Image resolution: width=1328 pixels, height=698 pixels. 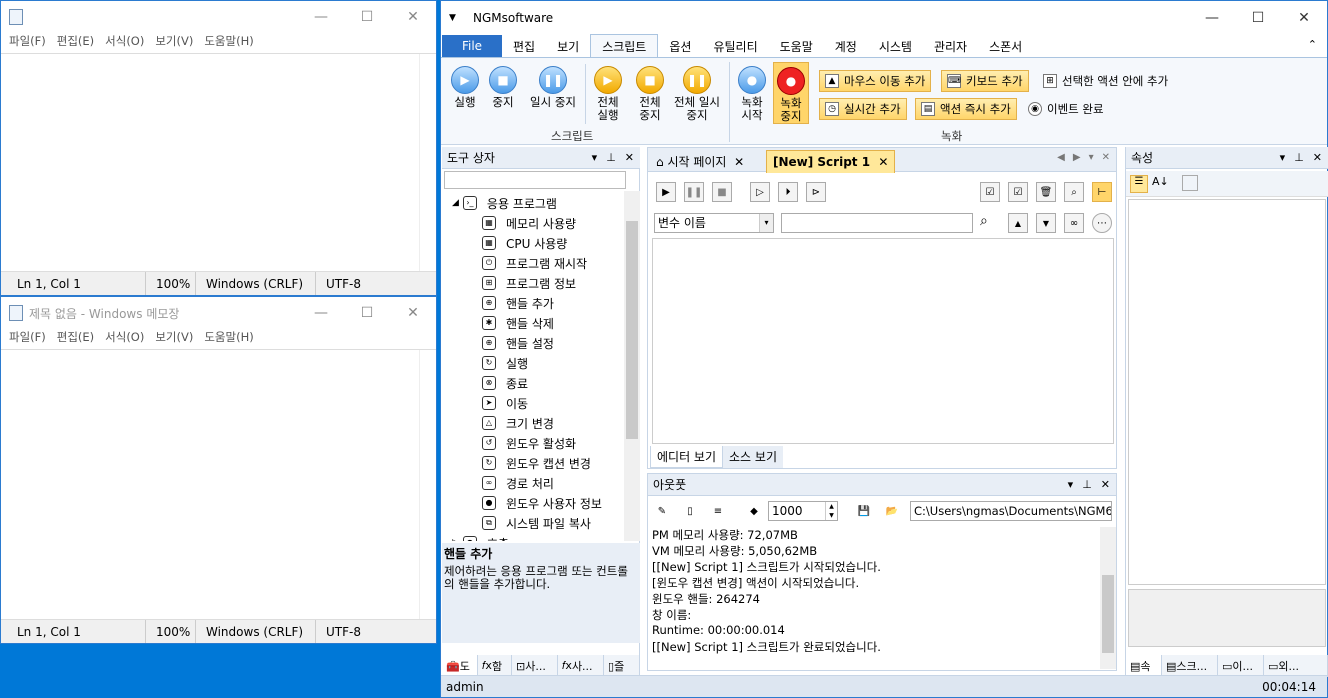 What do you see at coordinates (722, 192) in the screenshot?
I see `stop-icon: ■` at bounding box center [722, 192].